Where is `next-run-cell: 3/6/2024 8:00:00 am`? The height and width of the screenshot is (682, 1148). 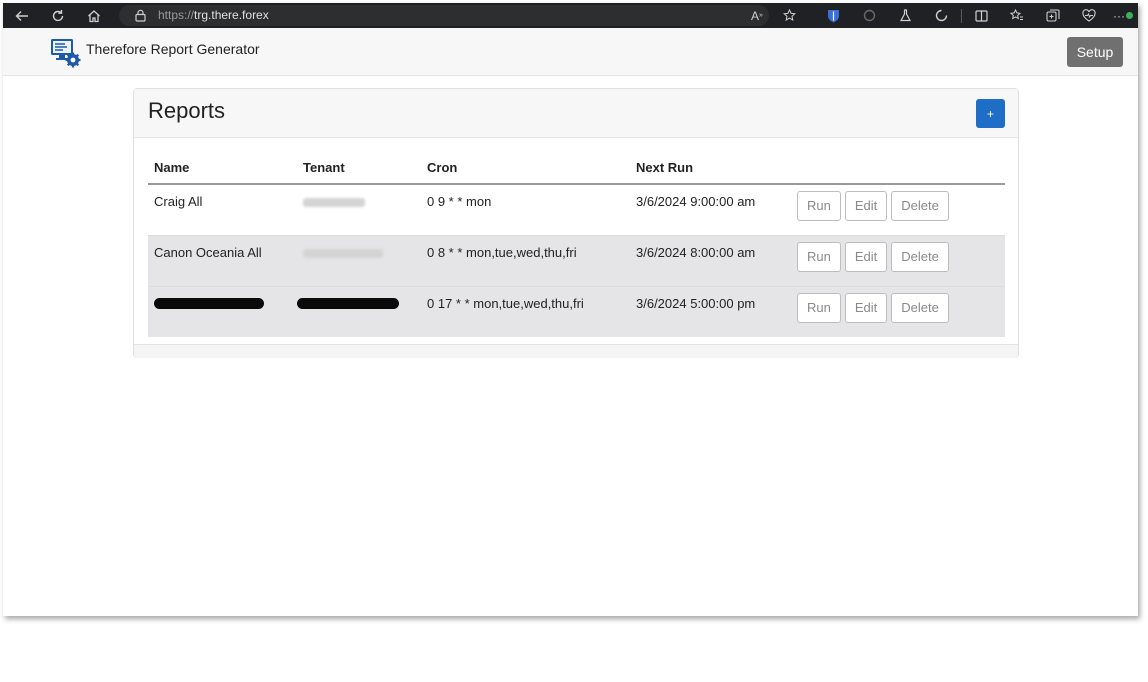 next-run-cell: 3/6/2024 8:00:00 am is located at coordinates (710, 261).